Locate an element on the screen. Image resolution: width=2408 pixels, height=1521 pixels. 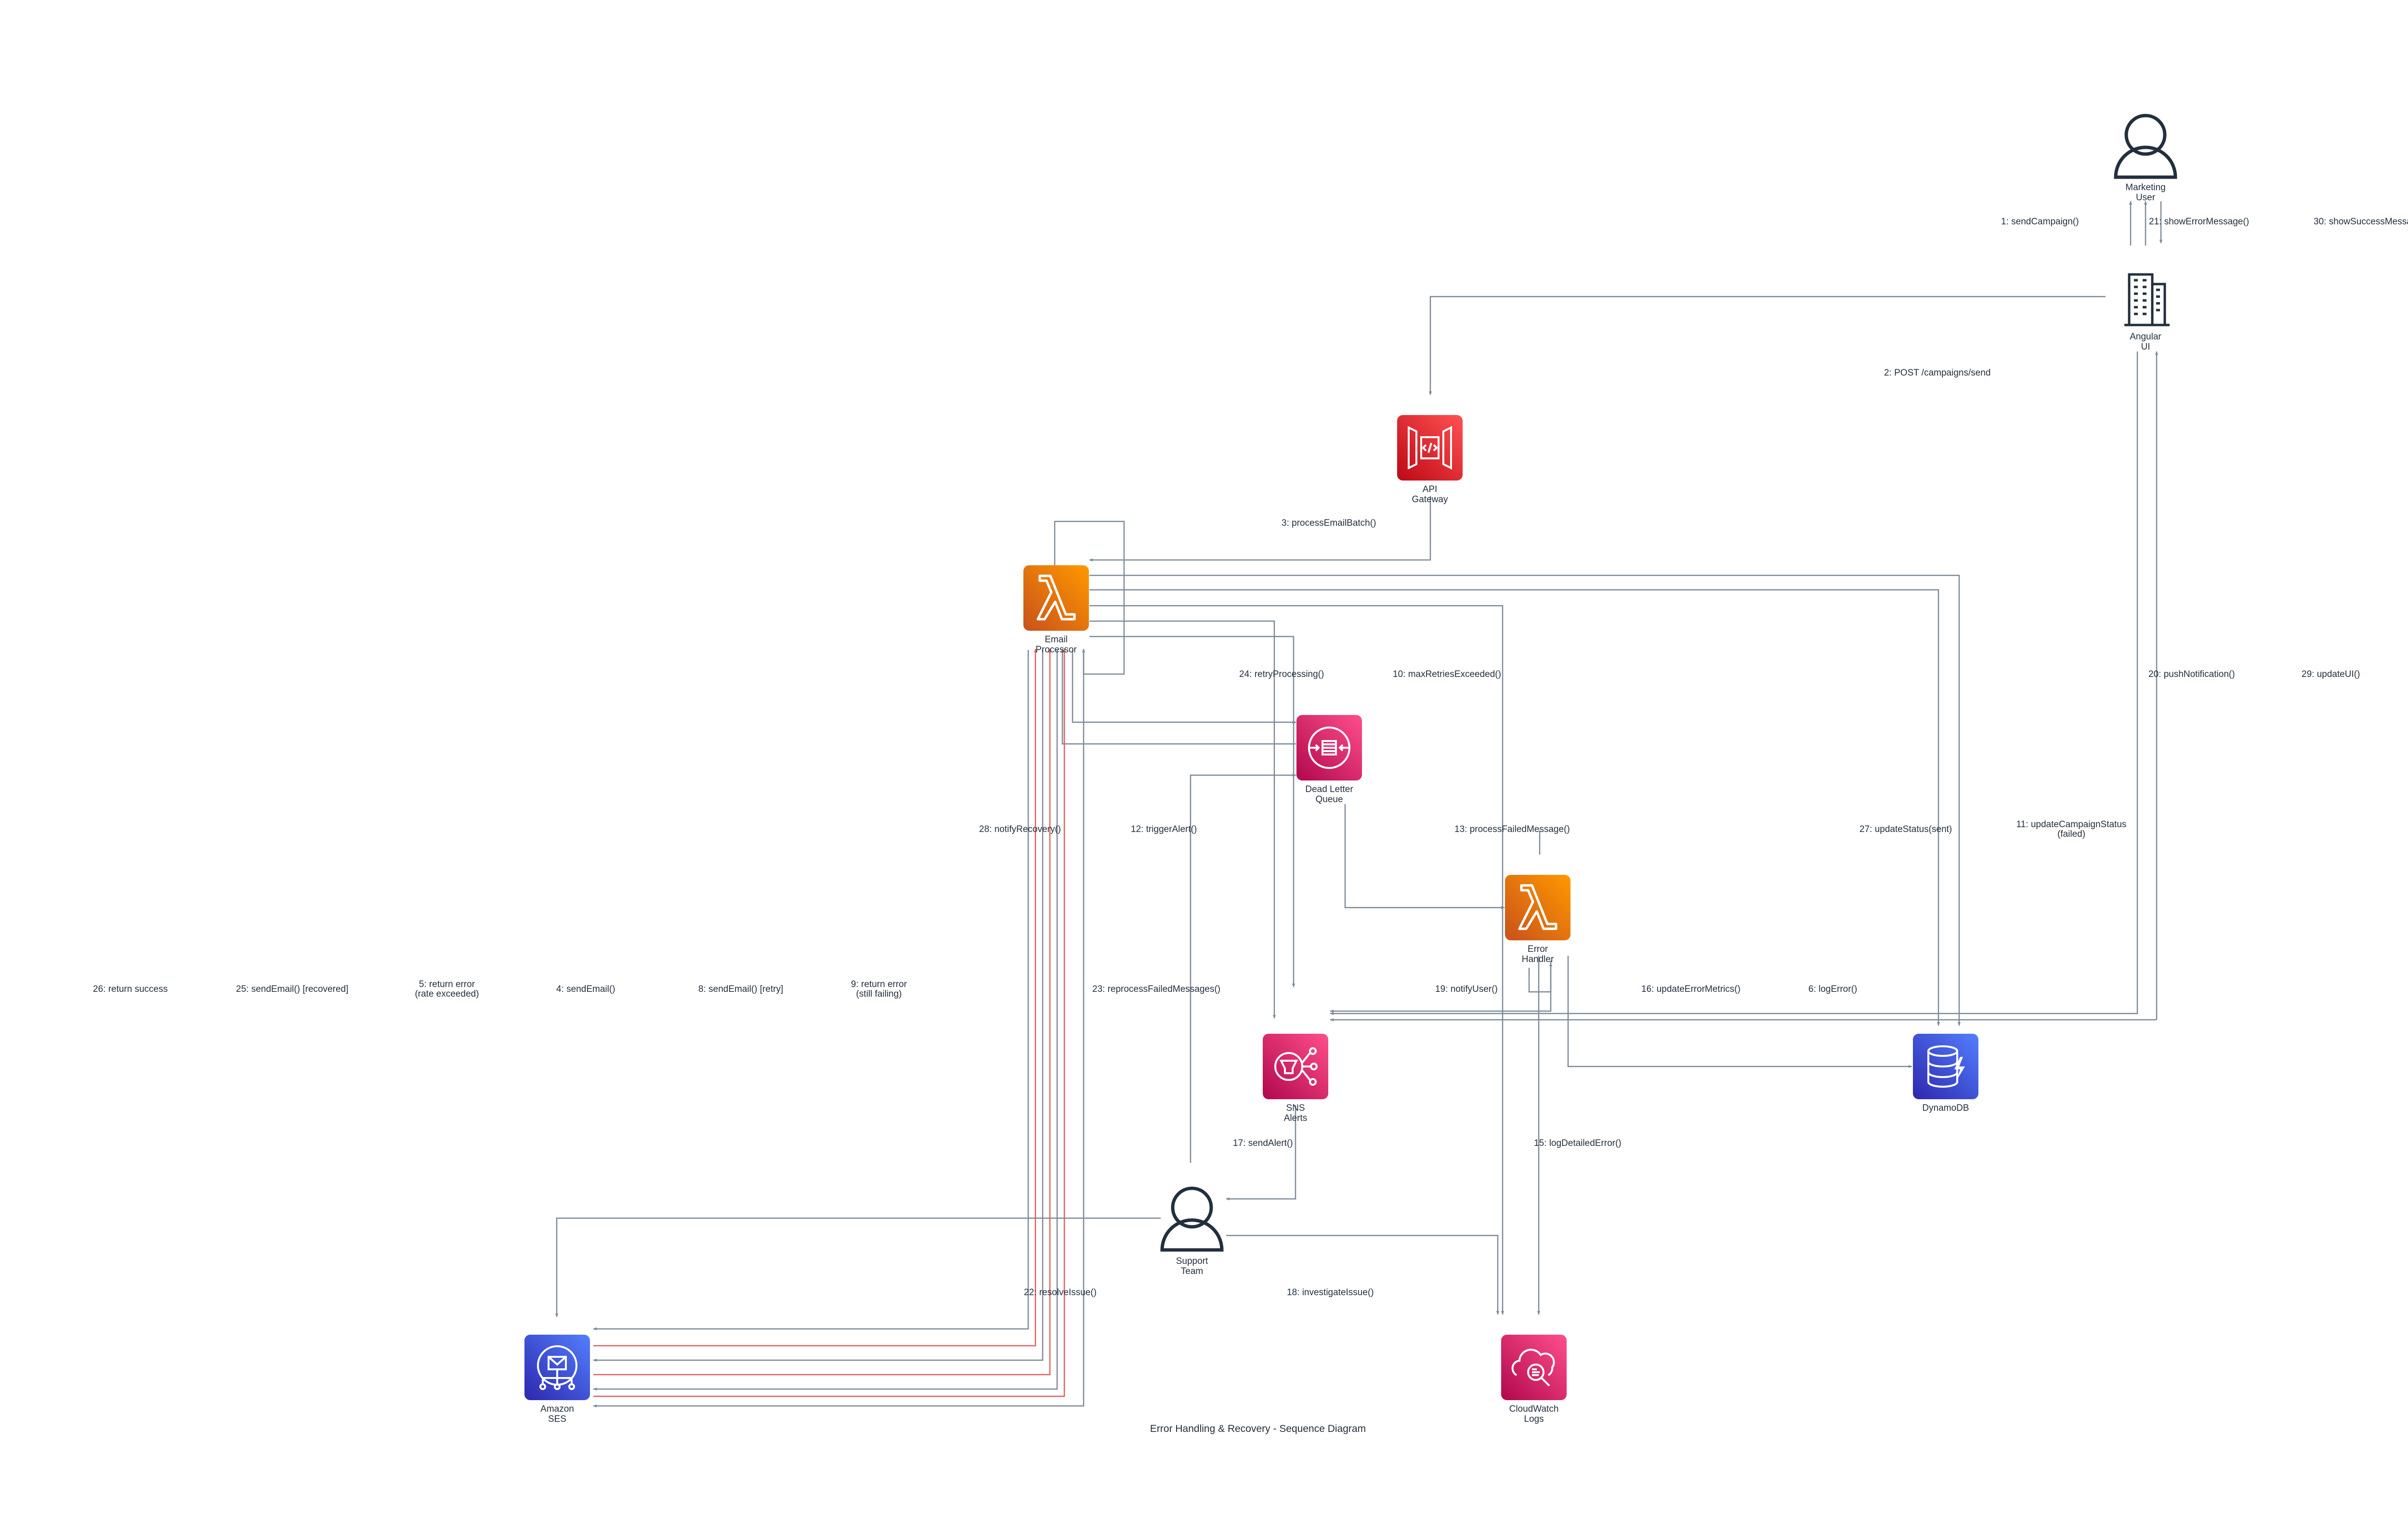
message-label: 25: sendEmail() [recovered] is located at coordinates (292, 989).